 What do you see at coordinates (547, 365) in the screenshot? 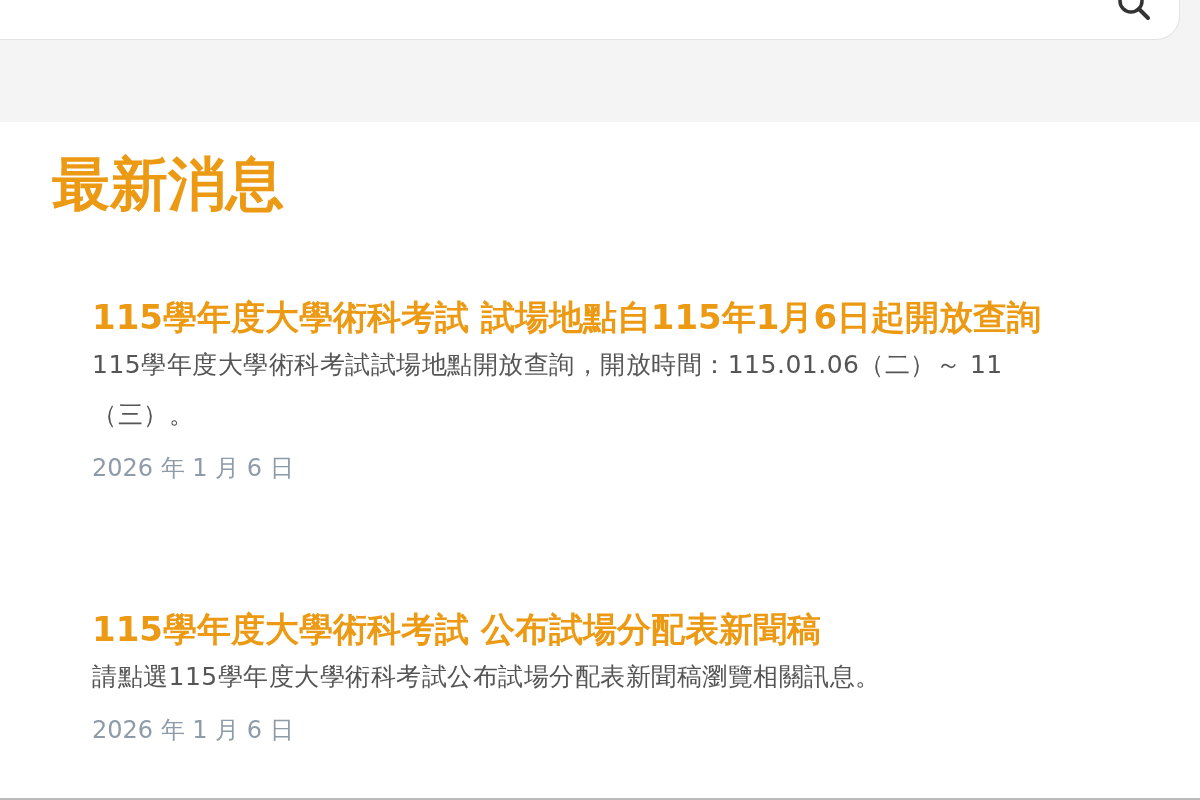
I see `news-description: 115學年度大學術科考試試場地點開放查詢，開放時間：115.01.06（二）～ 11` at bounding box center [547, 365].